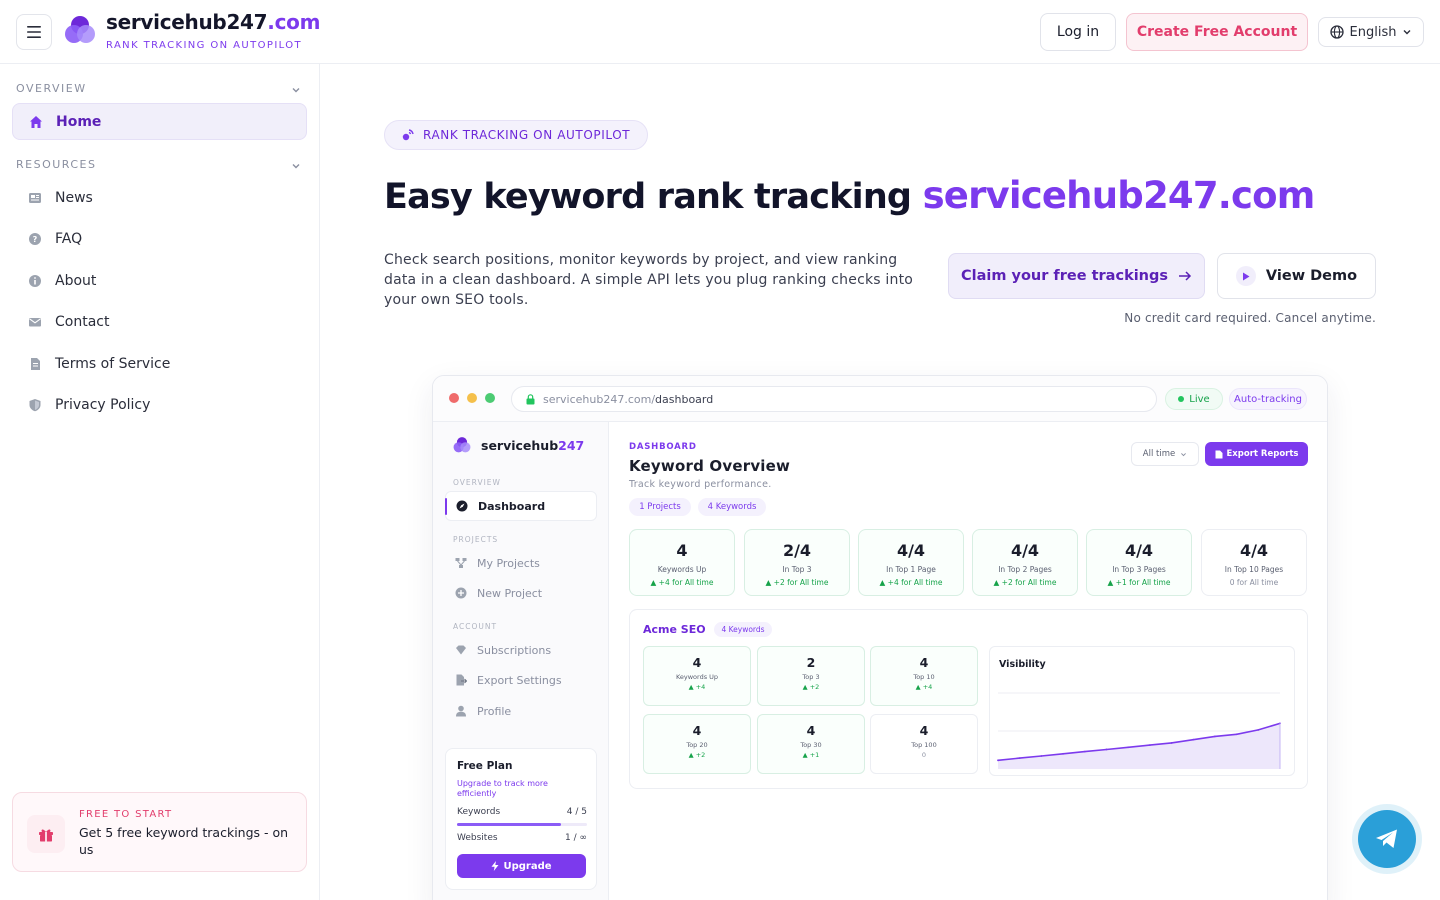 Image resolution: width=1440 pixels, height=900 pixels. I want to click on resources-section-label: RESOURCES, so click(56, 164).